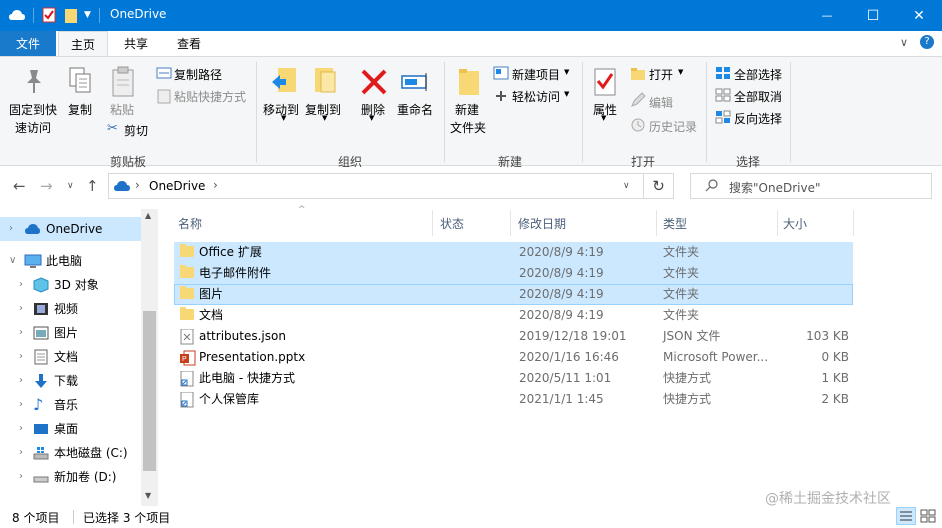 The width and height of the screenshot is (942, 528). Describe the element at coordinates (19, 186) in the screenshot. I see `back-arrow-icon: ←` at that location.